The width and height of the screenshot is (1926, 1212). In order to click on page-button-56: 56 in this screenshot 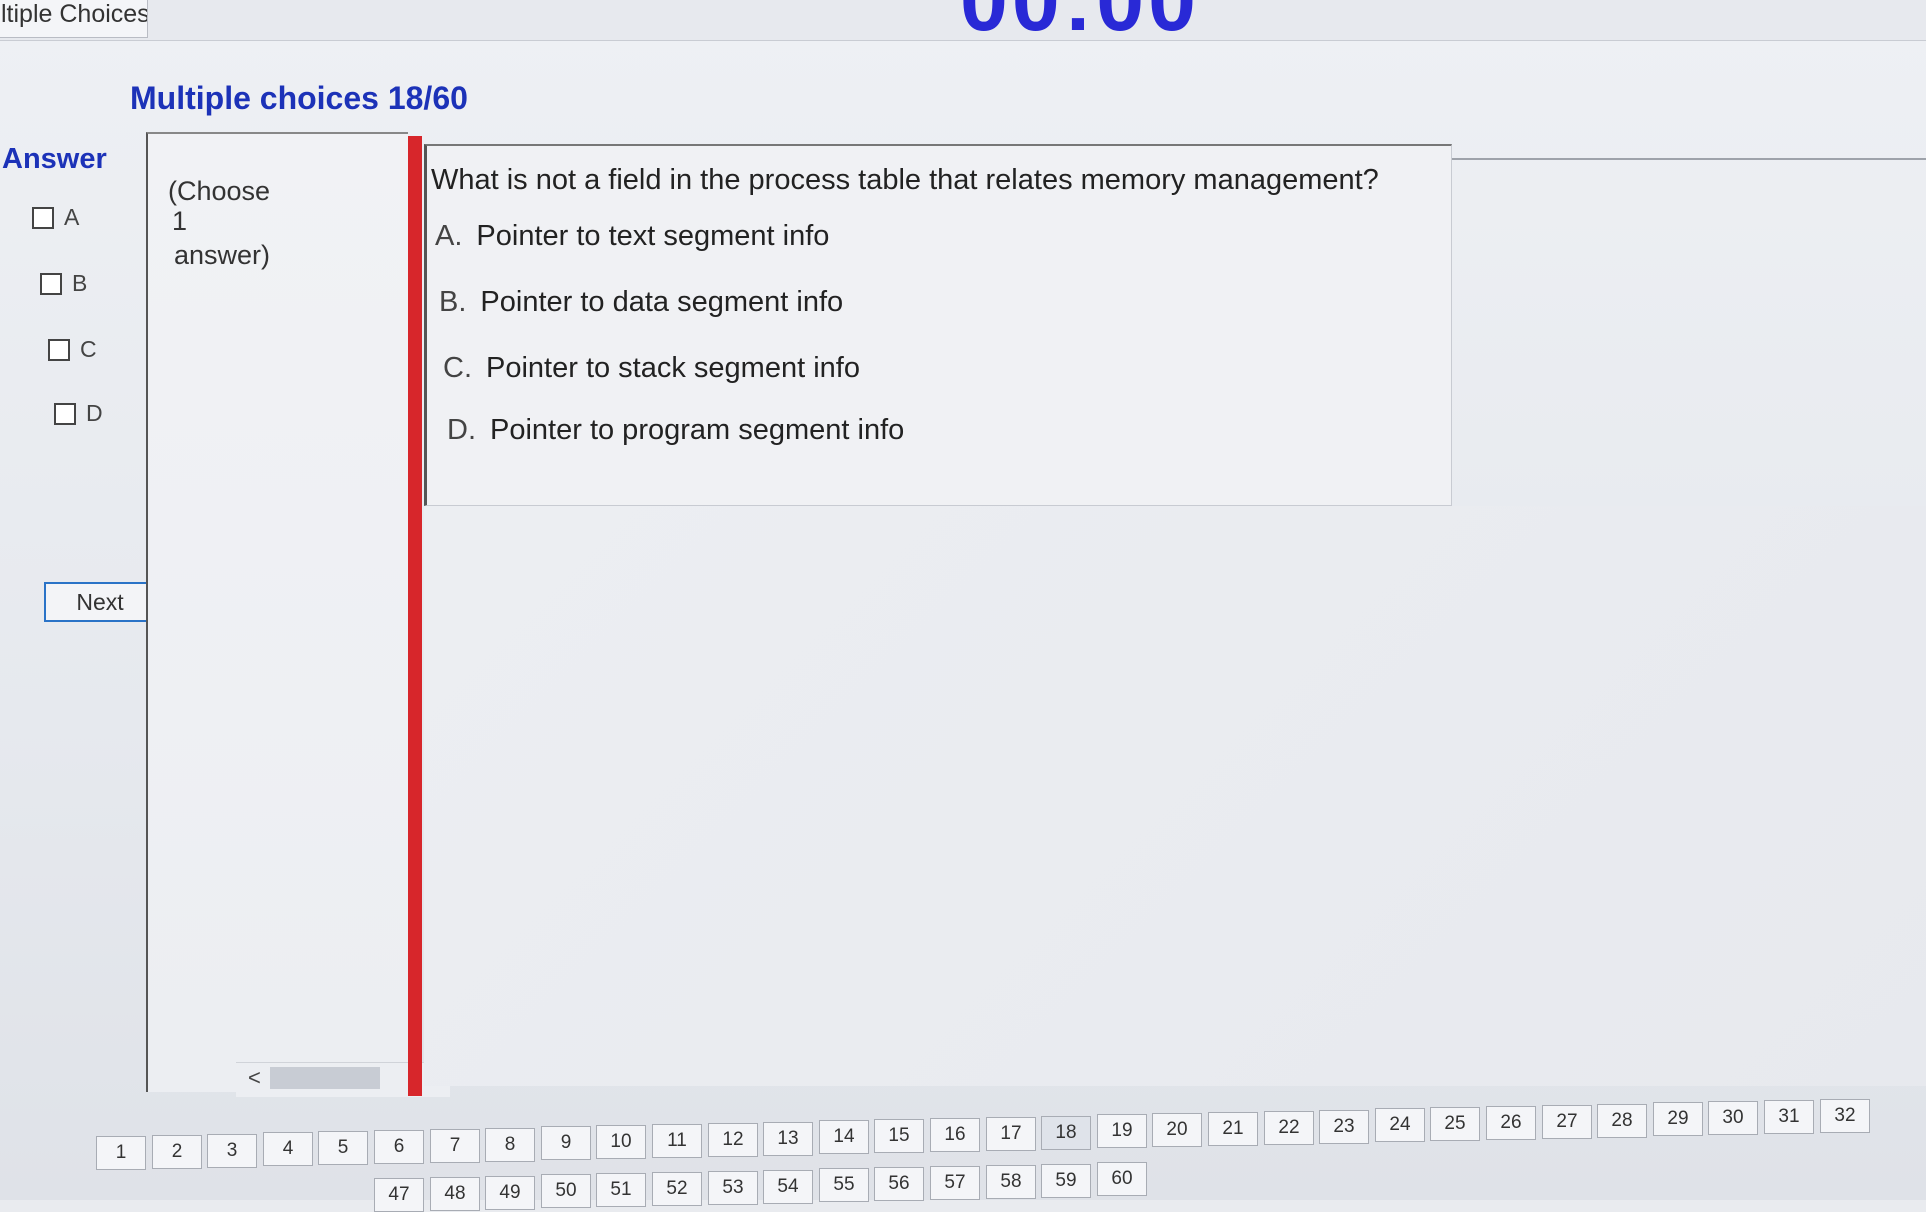, I will do `click(899, 1184)`.